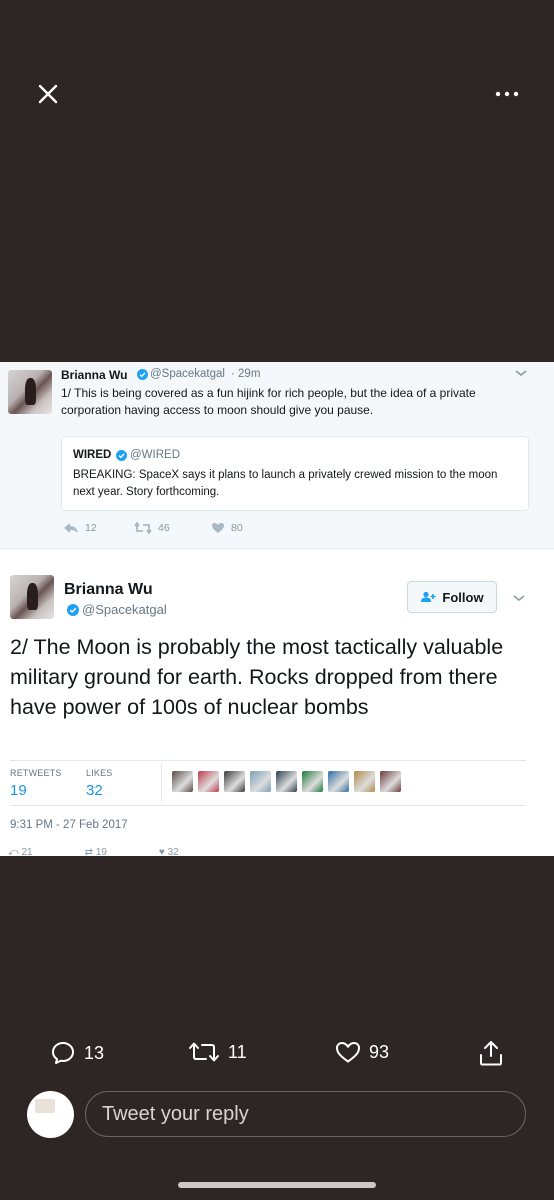 This screenshot has width=554, height=1200. I want to click on follow-button: Follow, so click(452, 597).